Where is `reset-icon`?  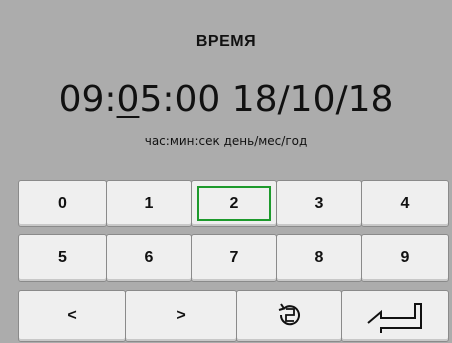 reset-icon is located at coordinates (289, 316).